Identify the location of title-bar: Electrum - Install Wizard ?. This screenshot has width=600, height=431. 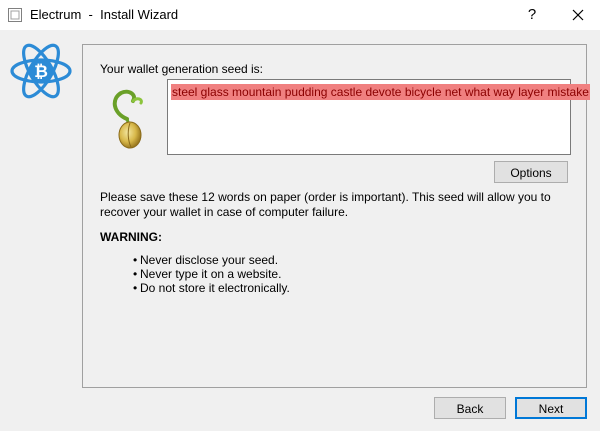
(300, 15).